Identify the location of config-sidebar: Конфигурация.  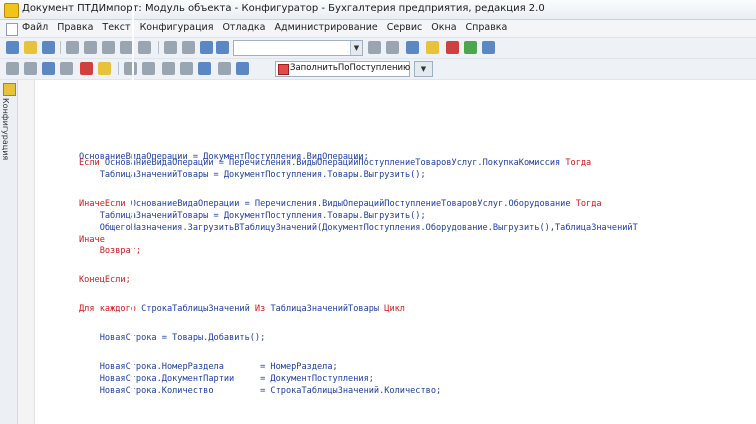
(9, 252).